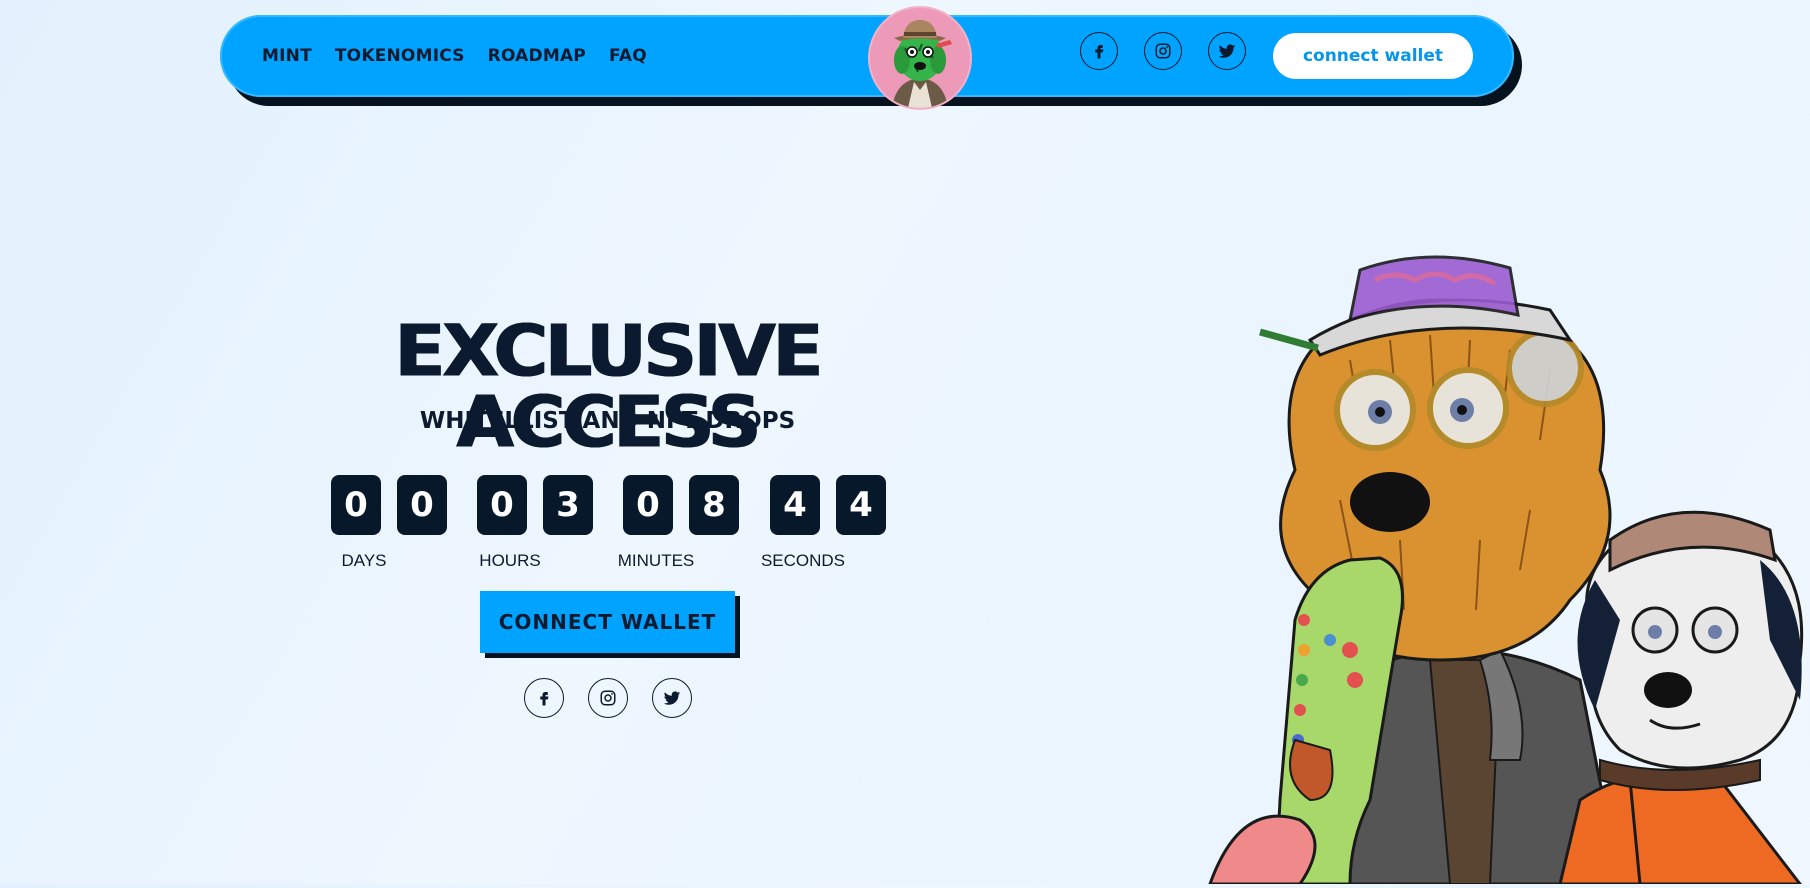 This screenshot has width=1810, height=888. I want to click on nav-link-faq: FAQ, so click(628, 56).